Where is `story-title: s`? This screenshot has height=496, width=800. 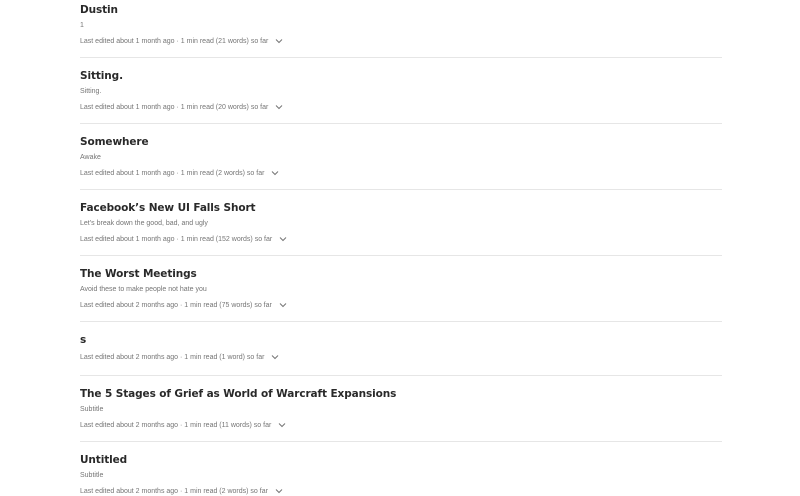 story-title: s is located at coordinates (83, 340).